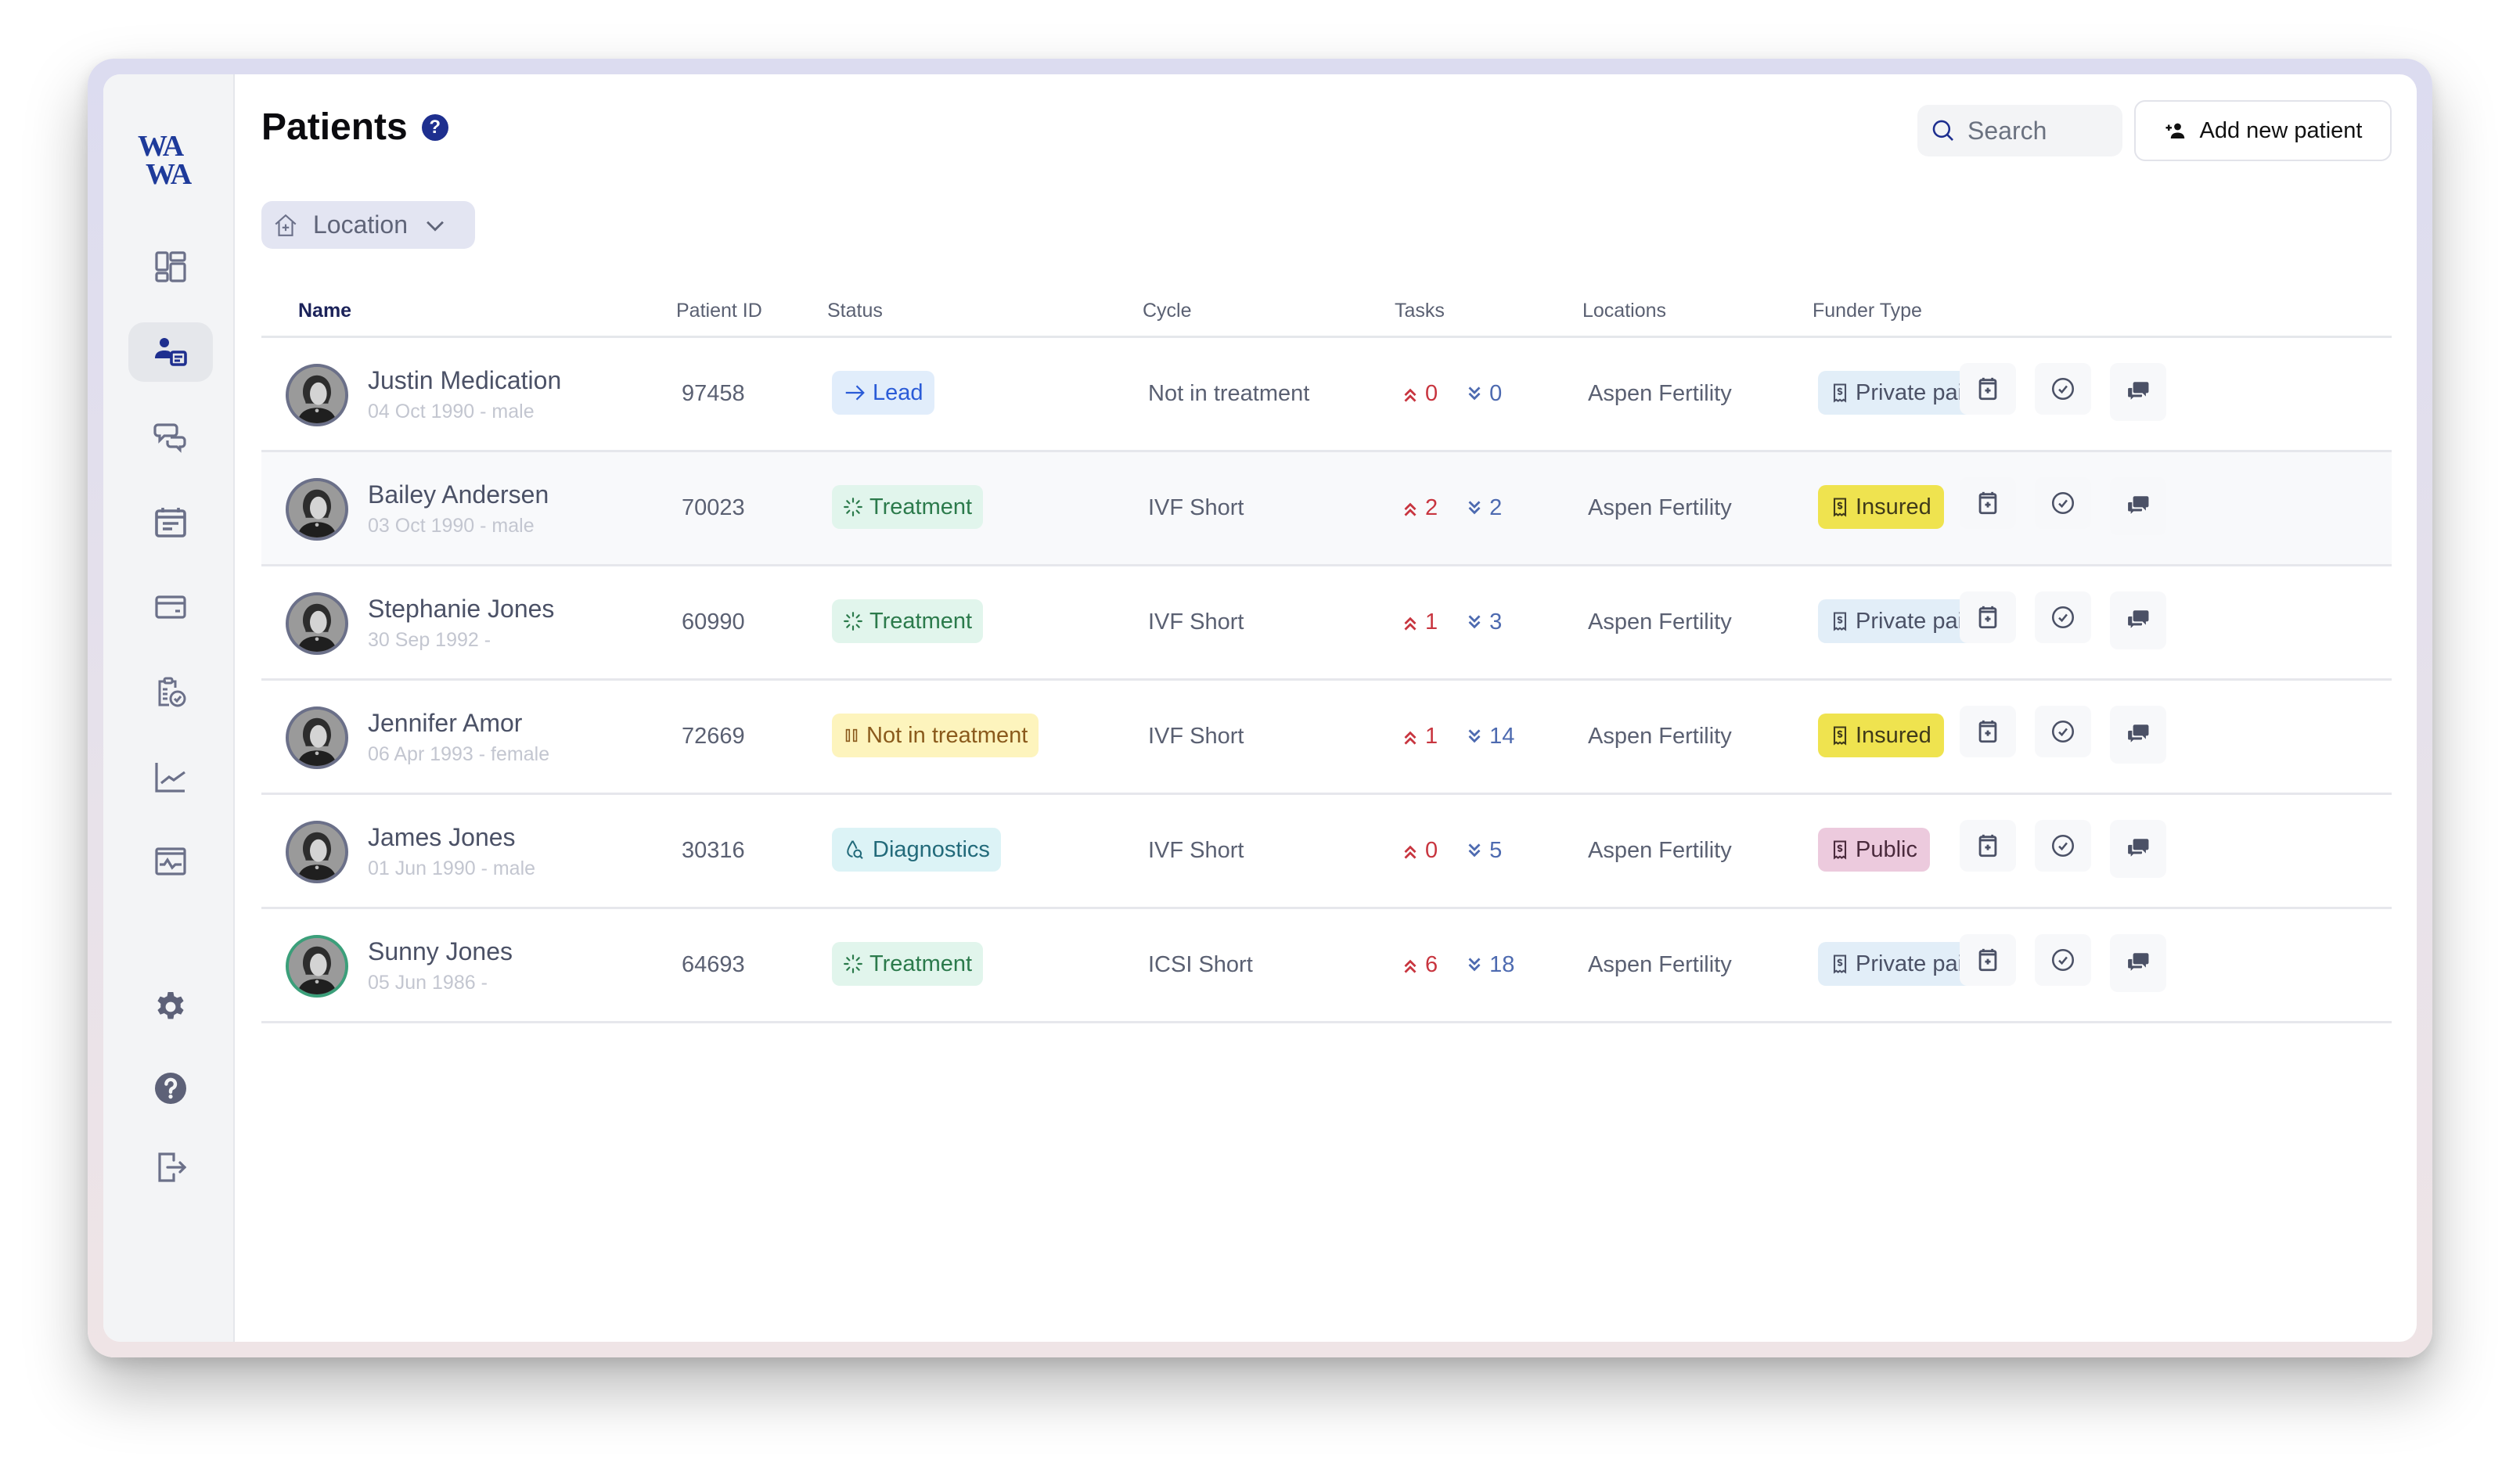 This screenshot has width=2520, height=1474. What do you see at coordinates (1200, 964) in the screenshot?
I see `cycle: ICSI Short` at bounding box center [1200, 964].